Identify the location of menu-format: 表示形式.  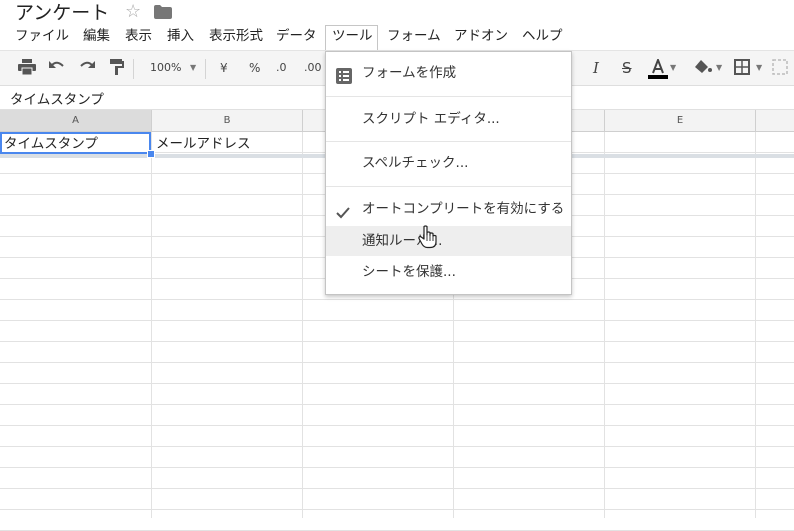
(236, 36).